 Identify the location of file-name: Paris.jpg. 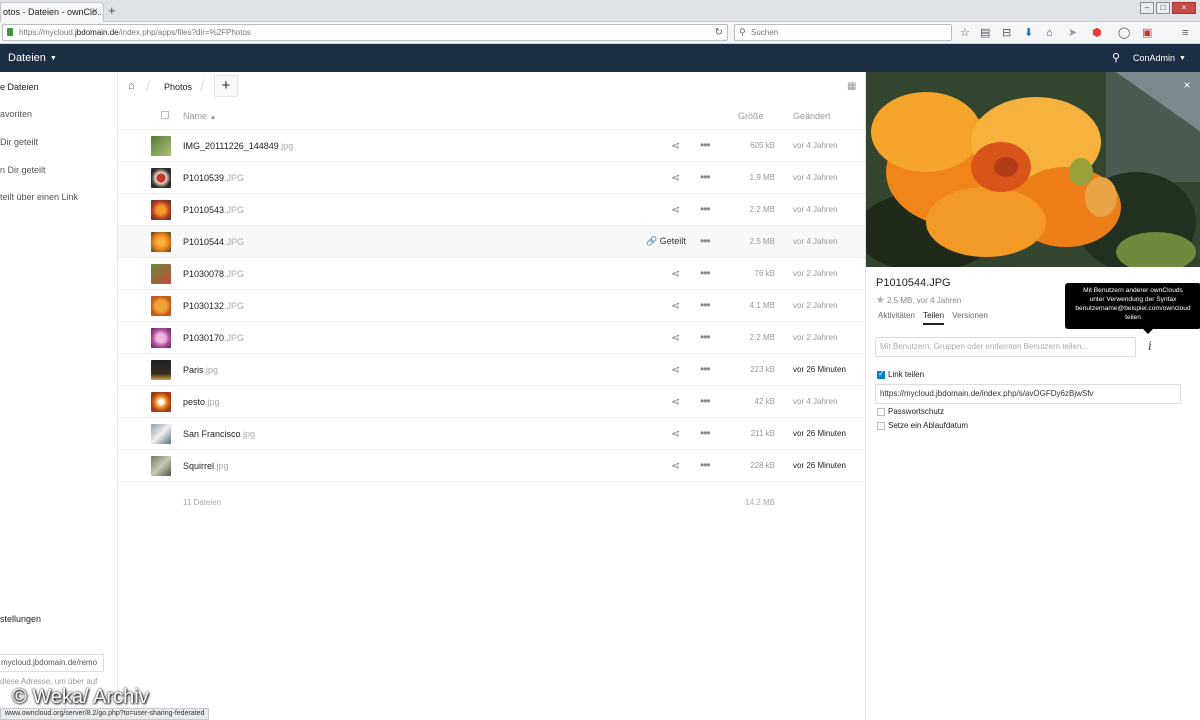
(200, 370).